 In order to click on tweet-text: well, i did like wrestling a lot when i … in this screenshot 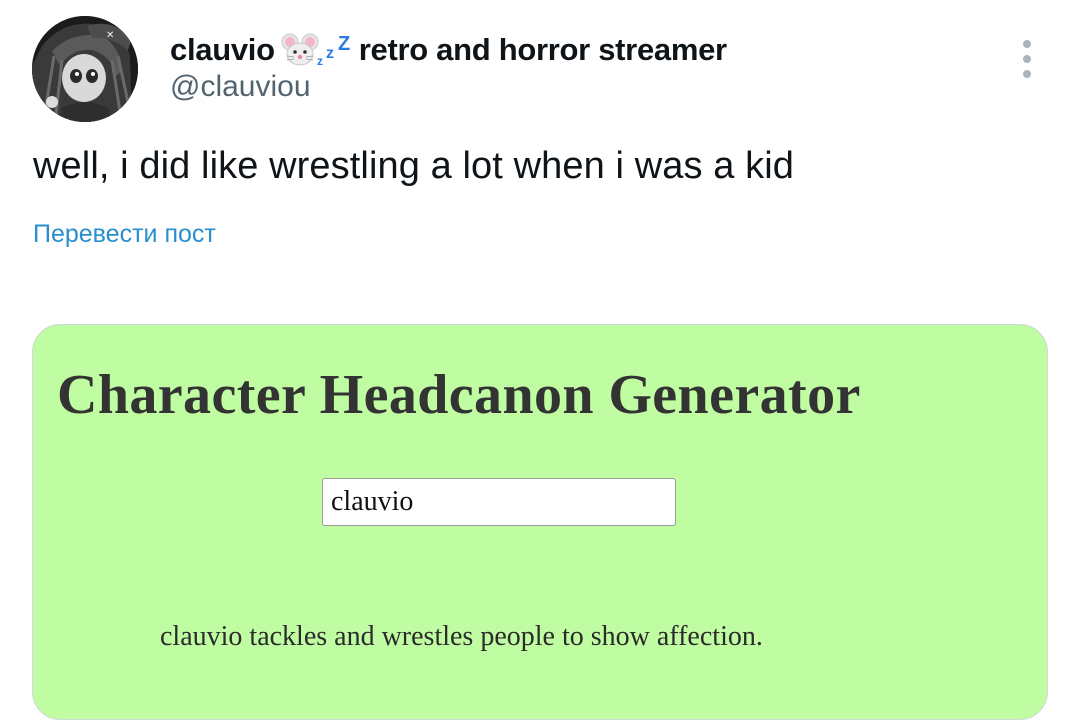, I will do `click(414, 166)`.